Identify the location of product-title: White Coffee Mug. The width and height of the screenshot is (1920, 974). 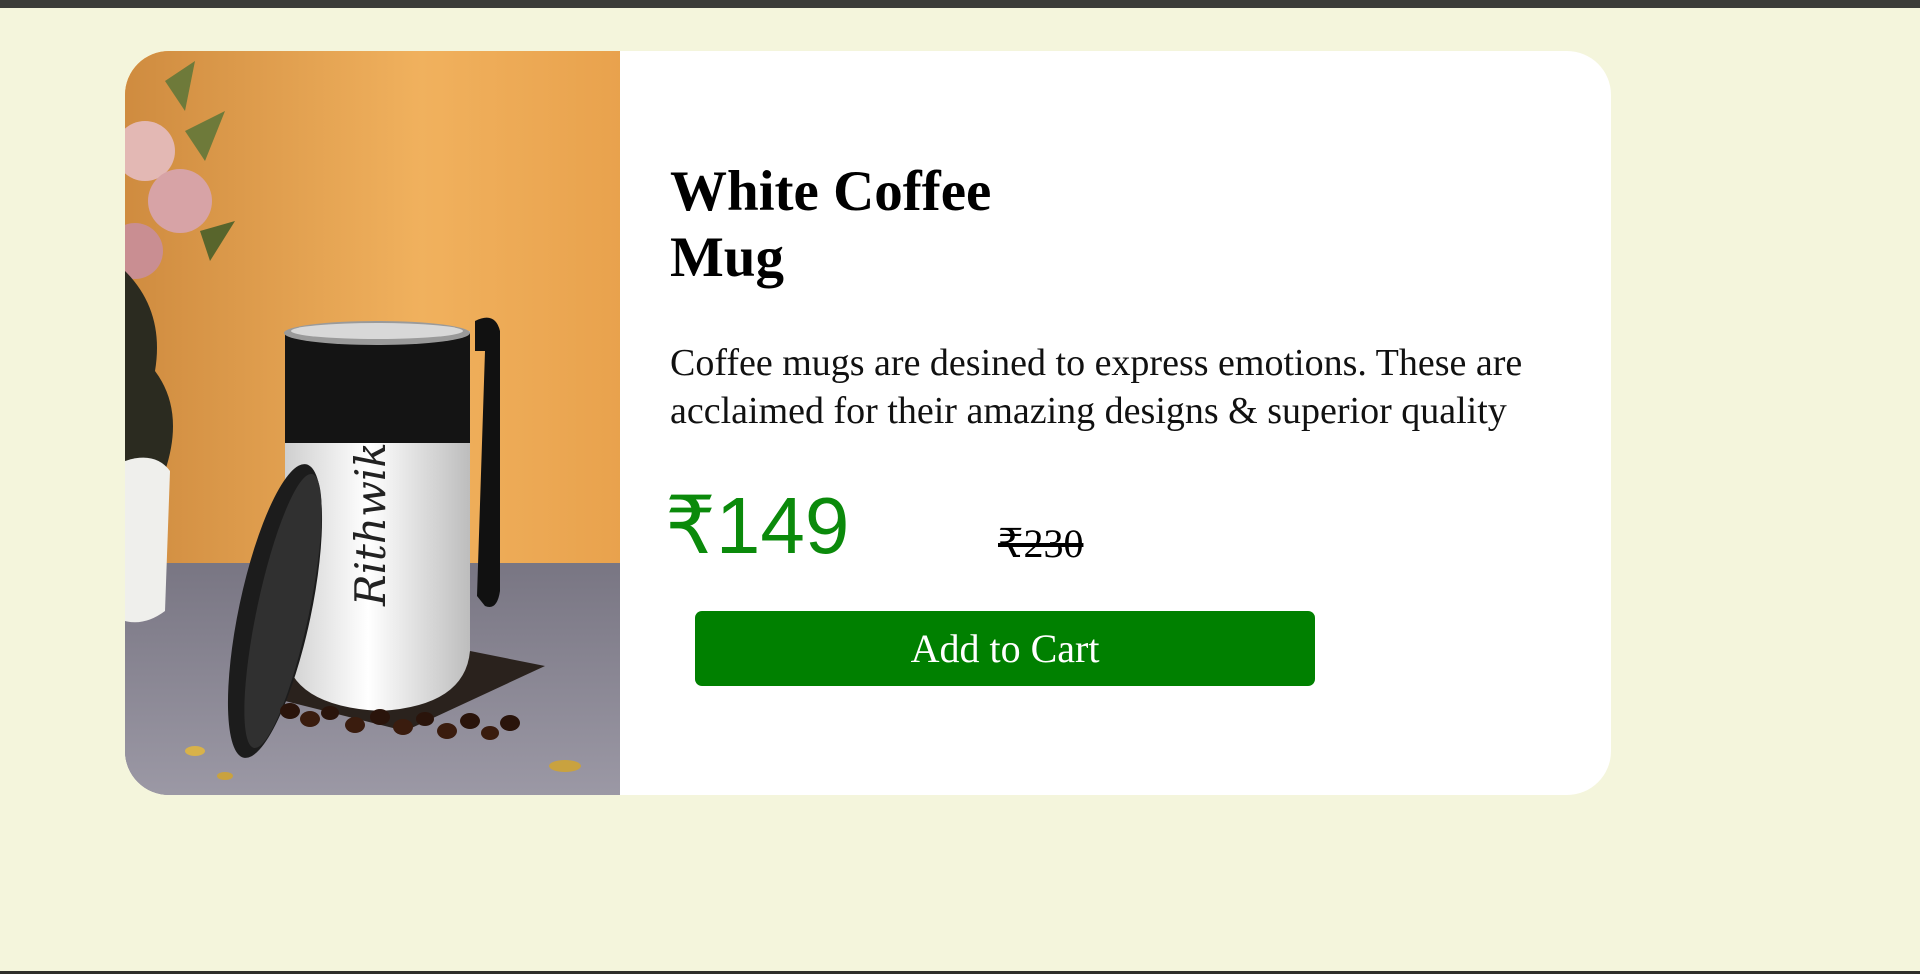
(831, 224).